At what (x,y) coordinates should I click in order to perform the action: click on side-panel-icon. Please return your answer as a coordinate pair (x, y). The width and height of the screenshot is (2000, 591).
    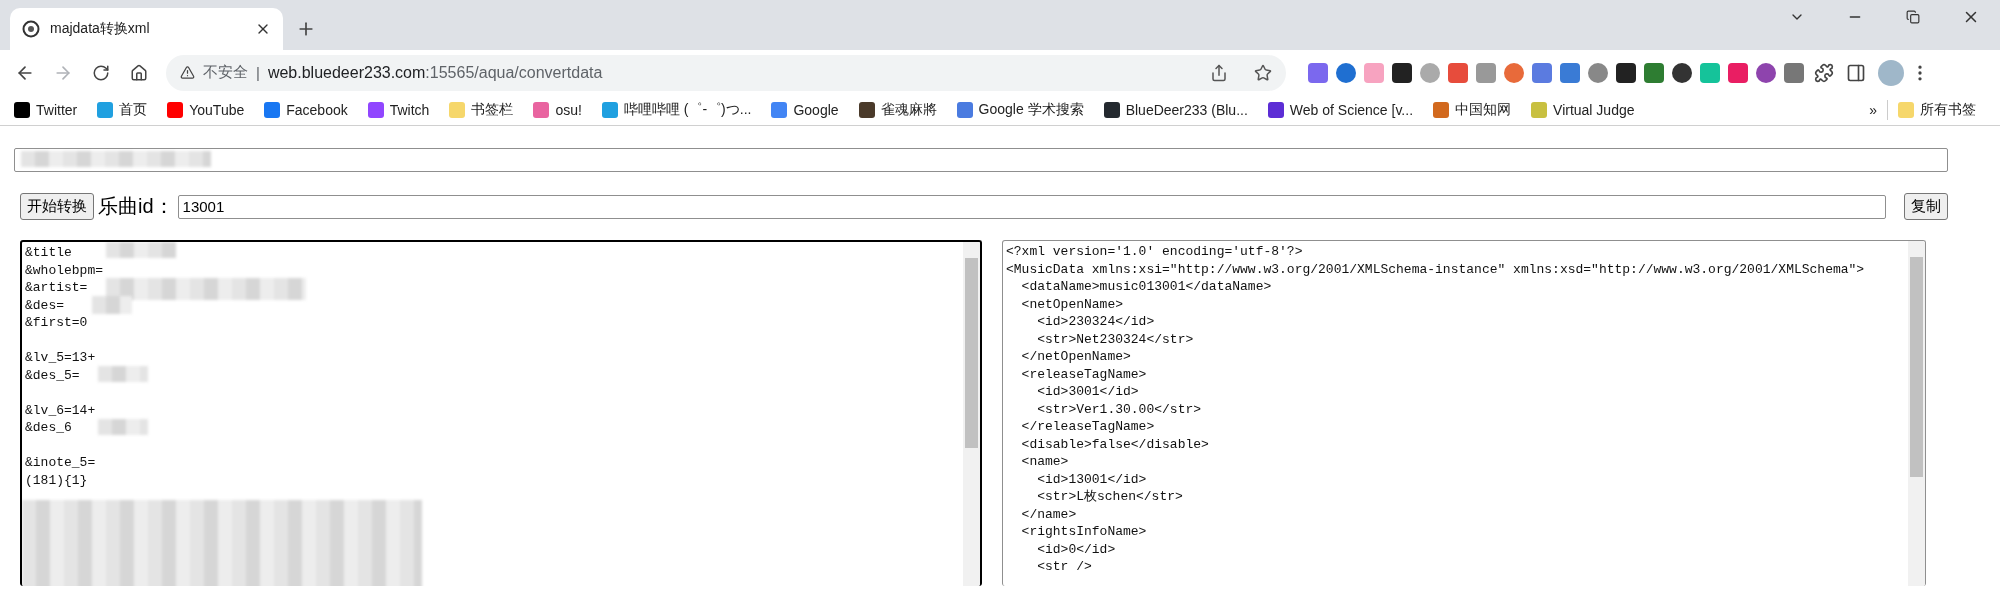
    Looking at the image, I should click on (1856, 72).